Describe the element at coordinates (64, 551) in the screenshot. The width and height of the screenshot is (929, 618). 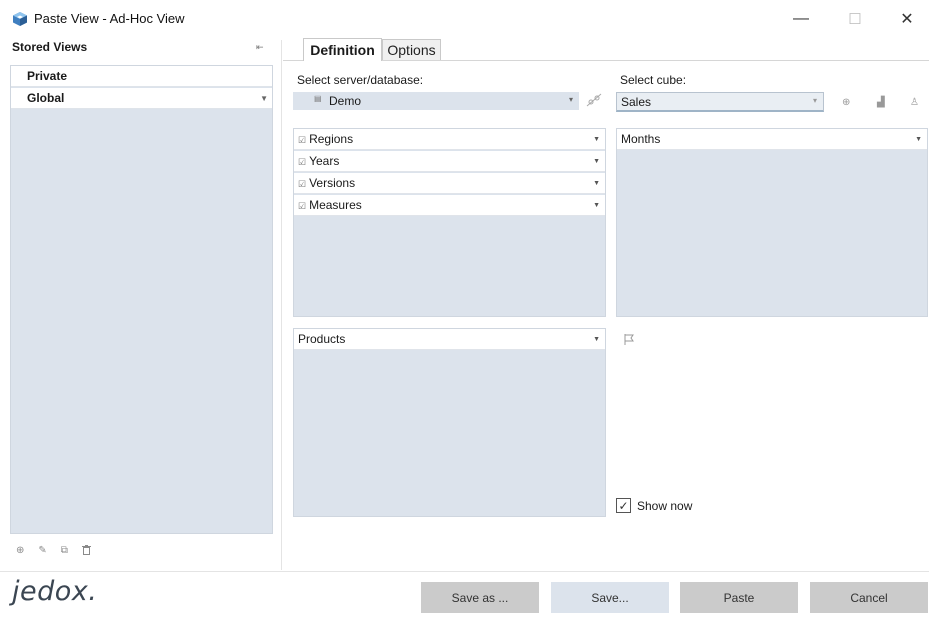
I see `copy-icon: ⧉` at that location.